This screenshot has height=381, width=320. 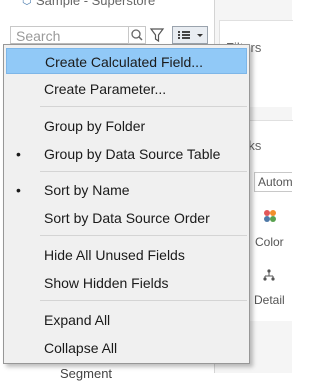 I want to click on search-row: Search, so click(x=110, y=36).